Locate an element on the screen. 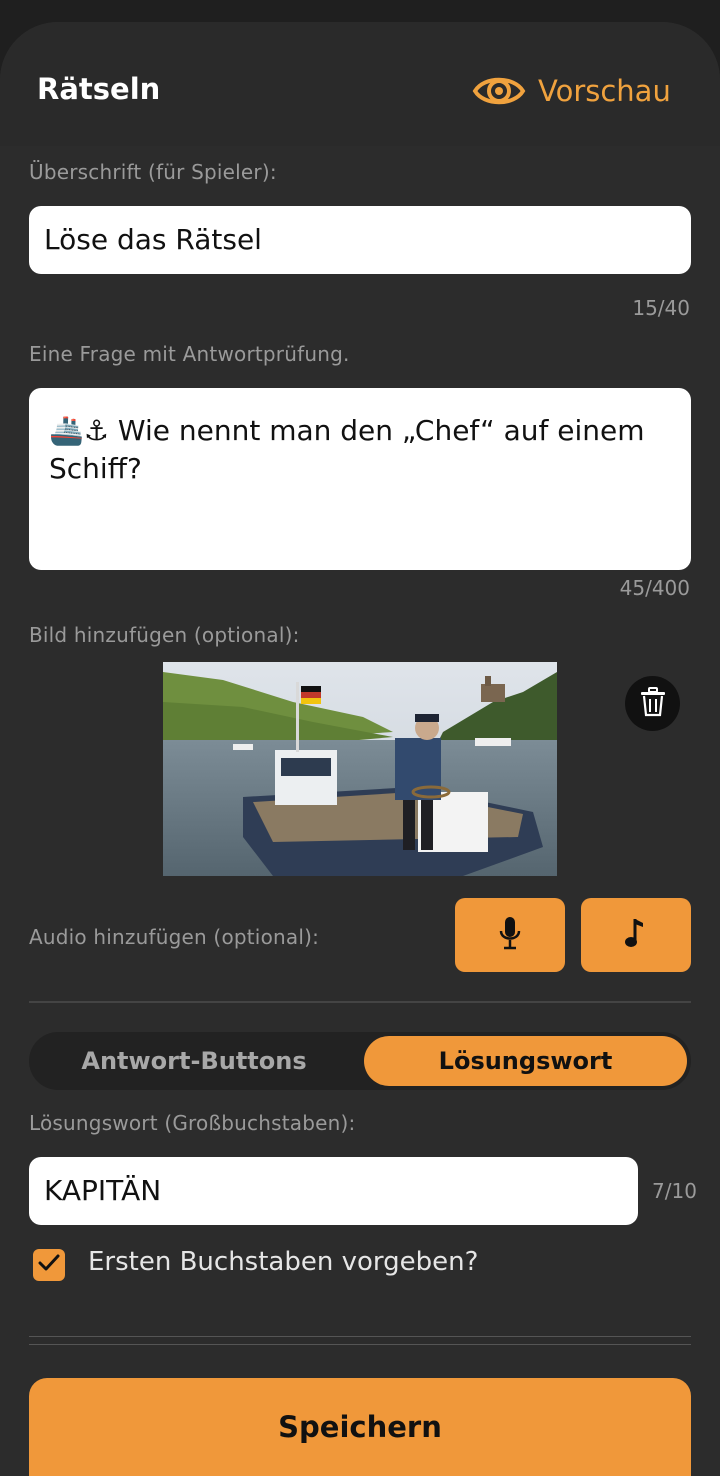  checkmark-icon is located at coordinates (49, 1265).